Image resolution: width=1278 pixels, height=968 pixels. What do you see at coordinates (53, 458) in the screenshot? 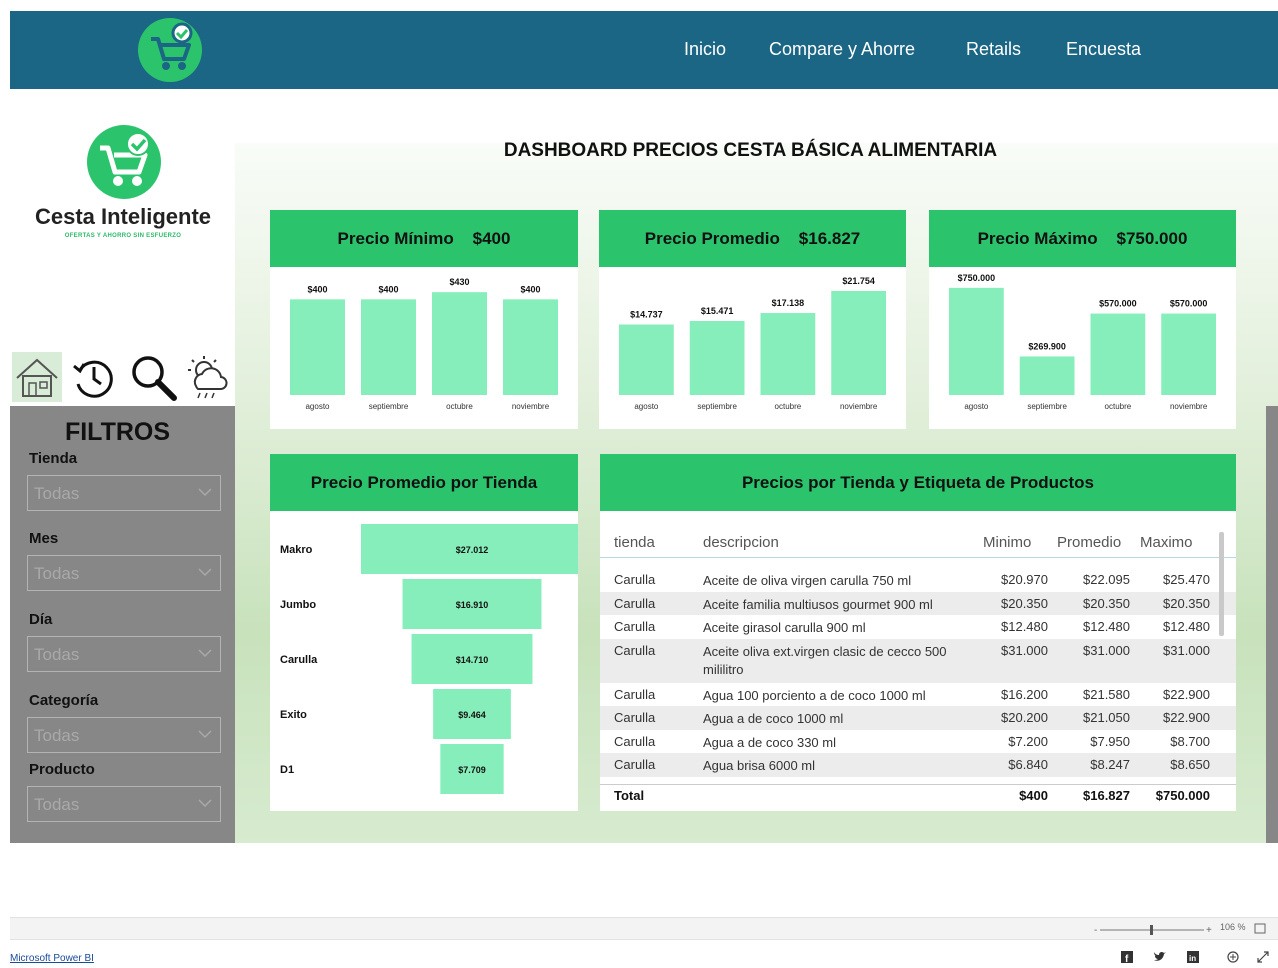
I see `filter-label-tienda: Tienda` at bounding box center [53, 458].